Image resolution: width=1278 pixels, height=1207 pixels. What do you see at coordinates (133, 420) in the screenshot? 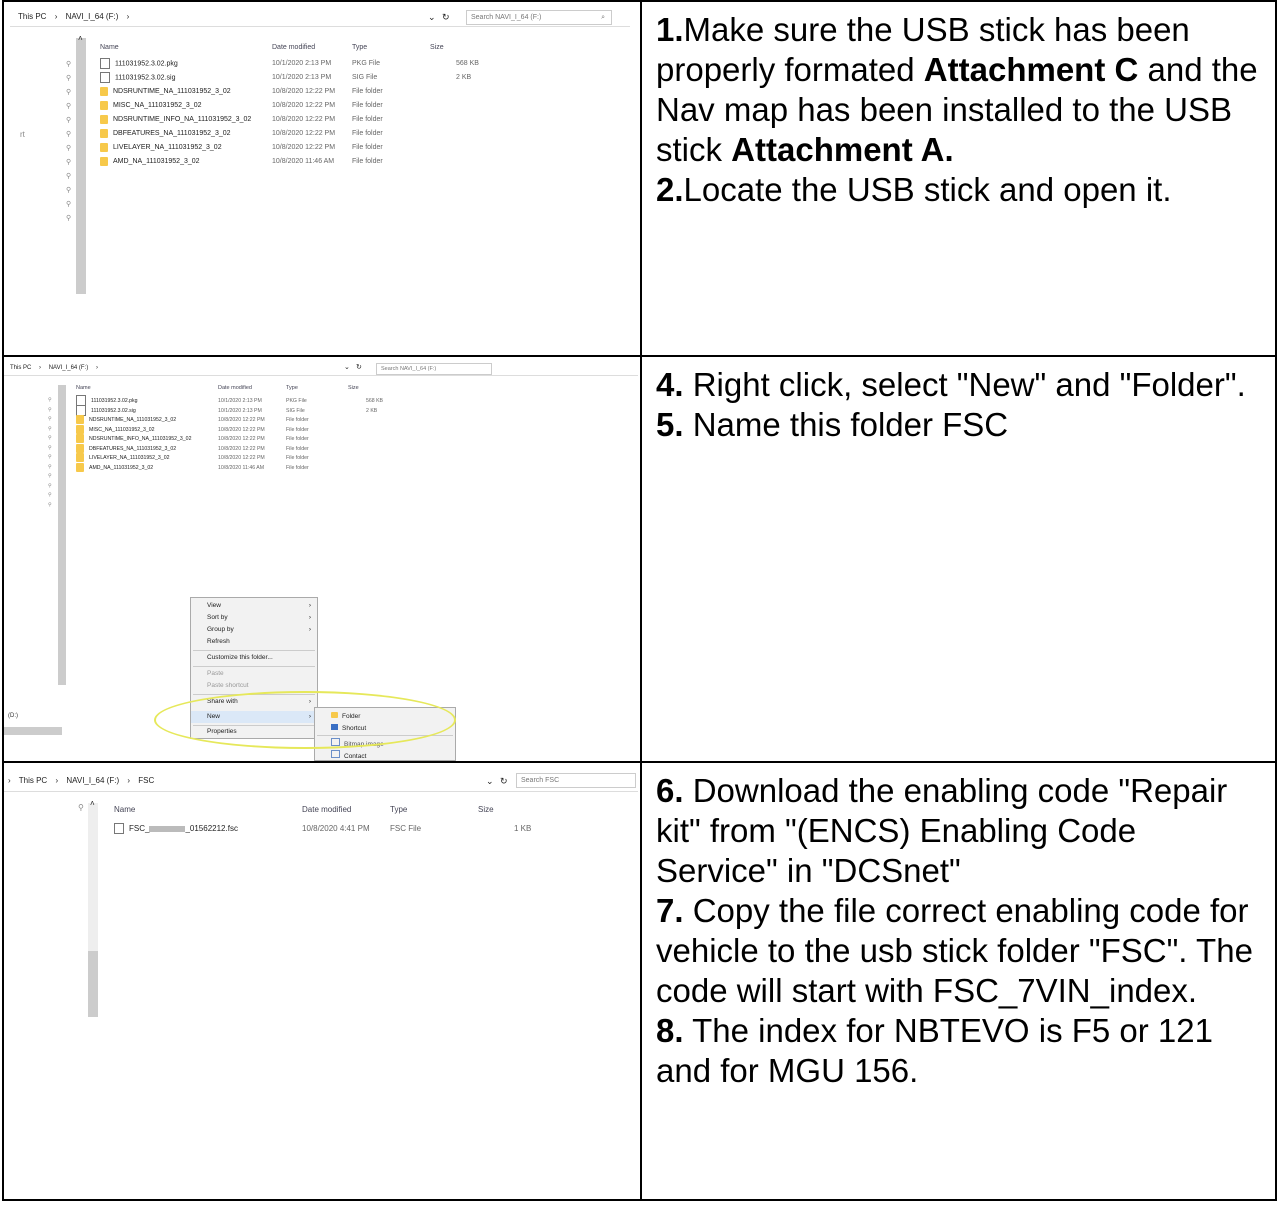
I see `file-name: NDSRUNTIME_NA_111031952_3_02` at bounding box center [133, 420].